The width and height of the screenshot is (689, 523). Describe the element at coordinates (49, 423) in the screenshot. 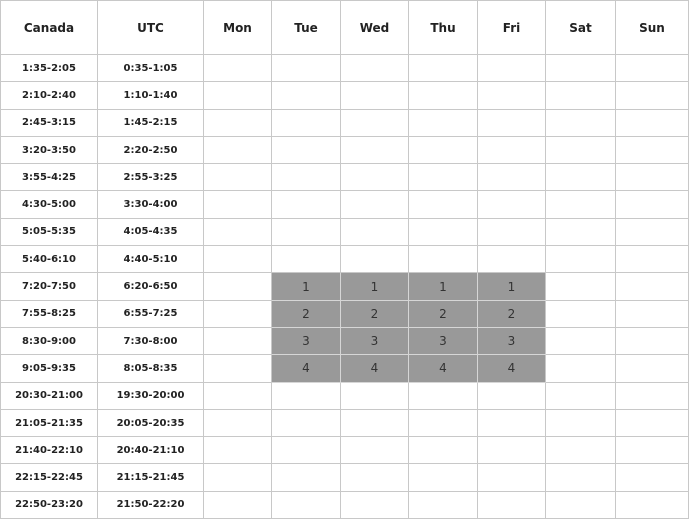

I see `canada-time-cell: 21:05-21:35` at that location.